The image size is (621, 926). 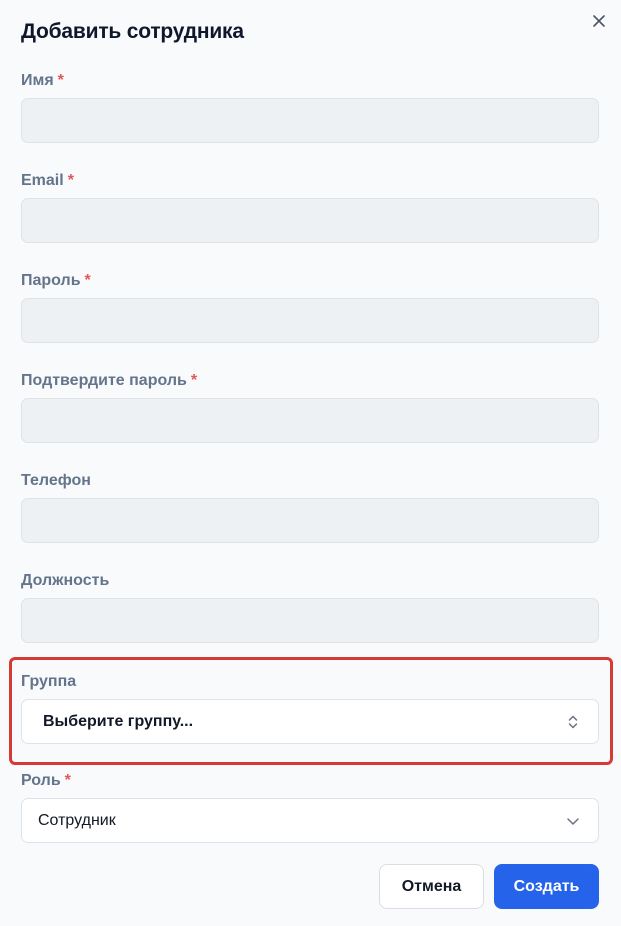 I want to click on cancel-button: Отмена, so click(x=431, y=886).